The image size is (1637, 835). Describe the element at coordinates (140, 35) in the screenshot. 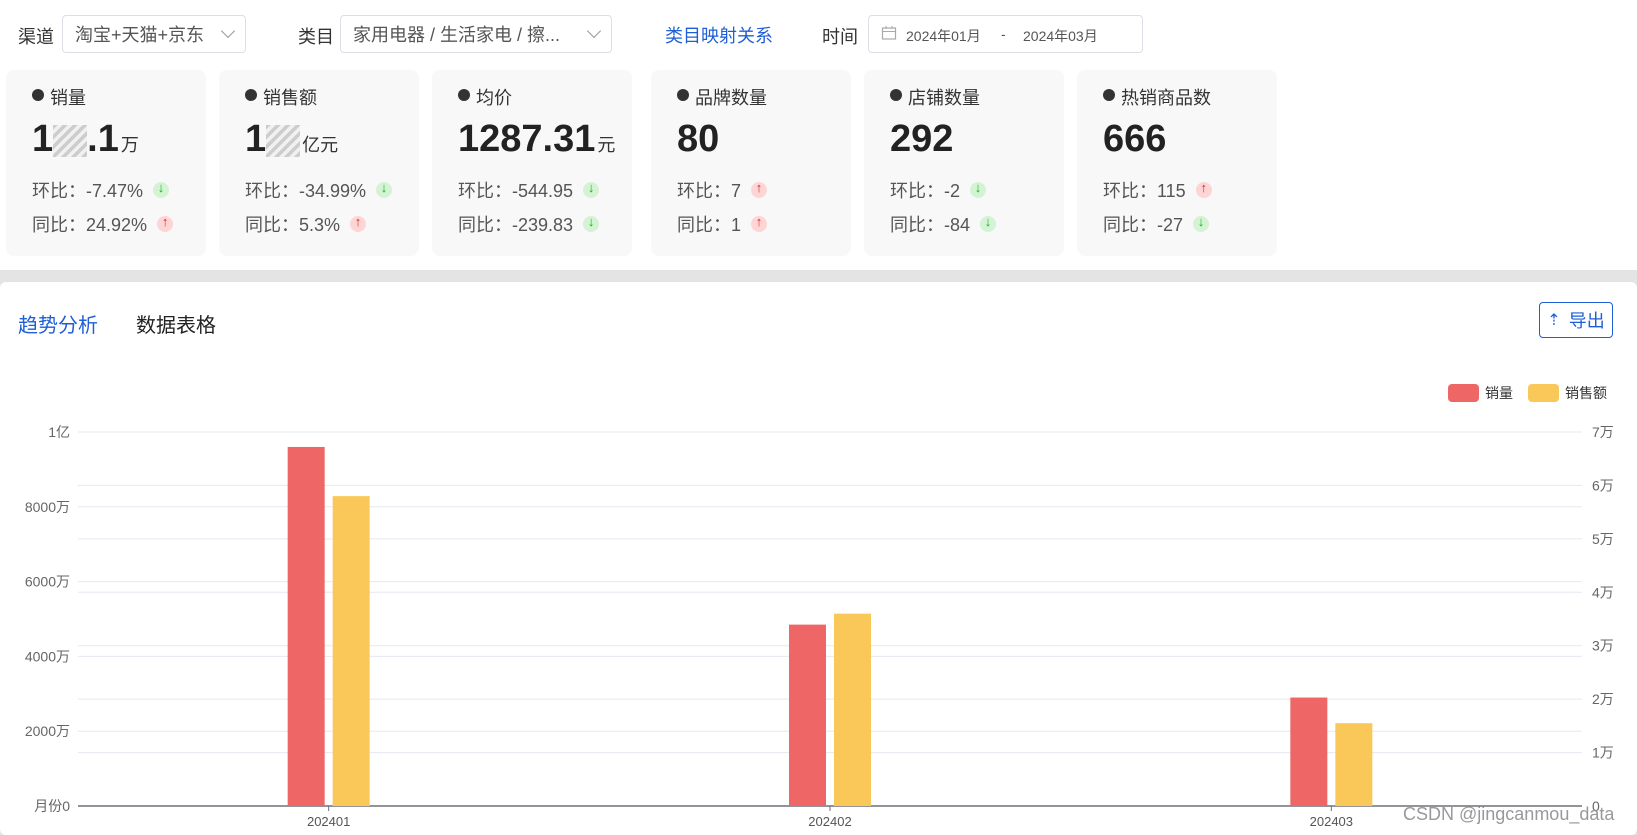

I see `channel-value: 淘宝+天猫+京东` at that location.